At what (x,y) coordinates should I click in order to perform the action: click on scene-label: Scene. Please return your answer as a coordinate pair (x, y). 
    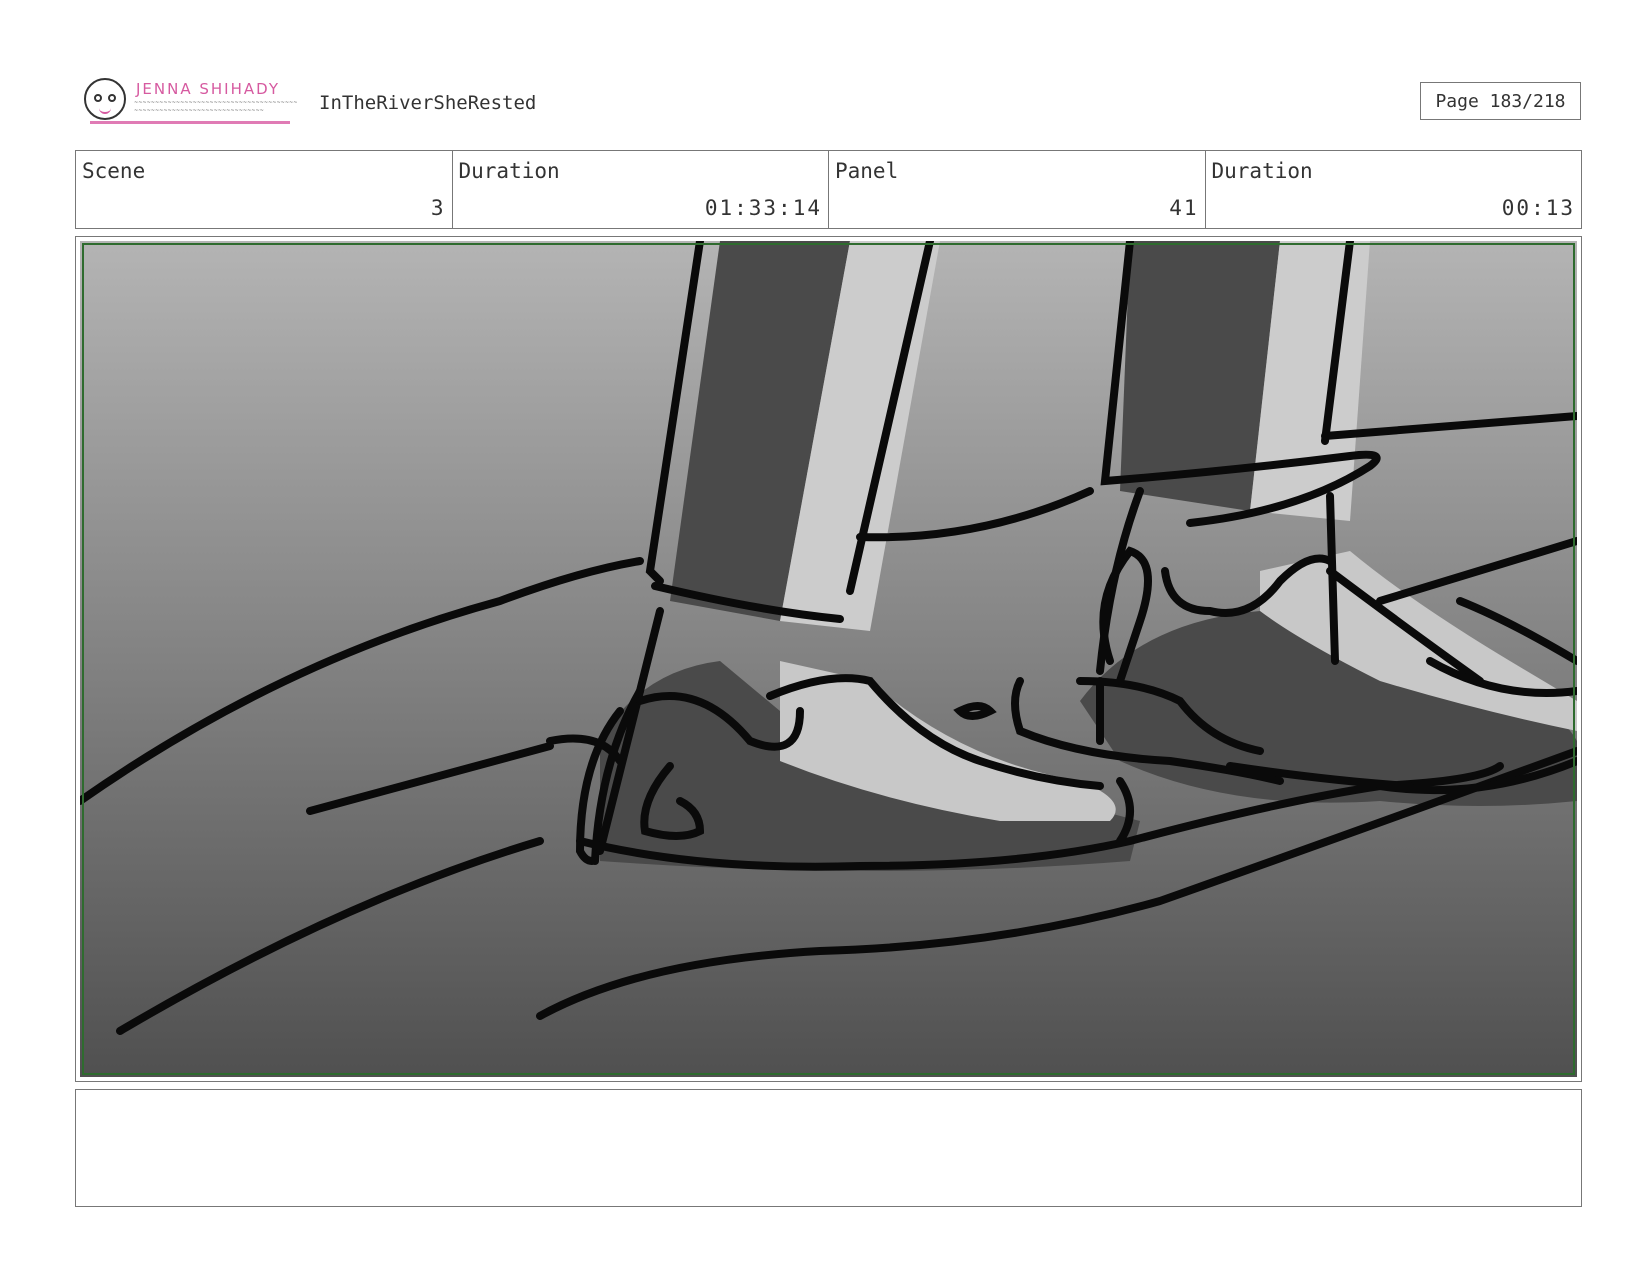
    Looking at the image, I should click on (114, 171).